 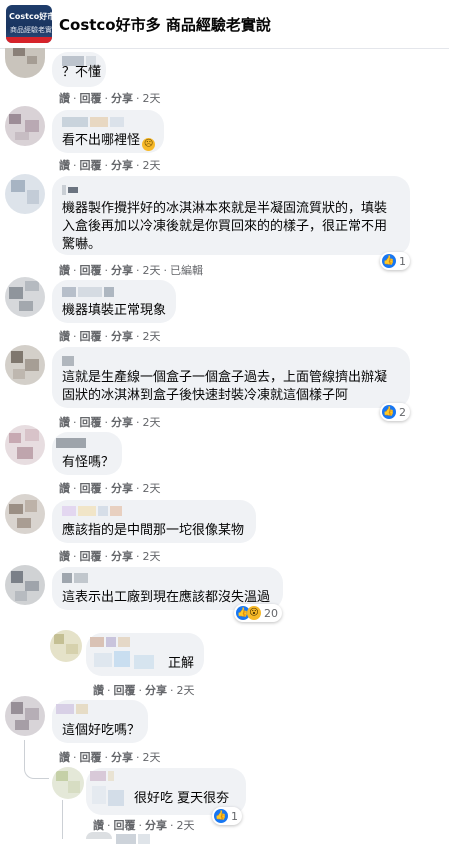 I want to click on logo-stripe, so click(x=29, y=40).